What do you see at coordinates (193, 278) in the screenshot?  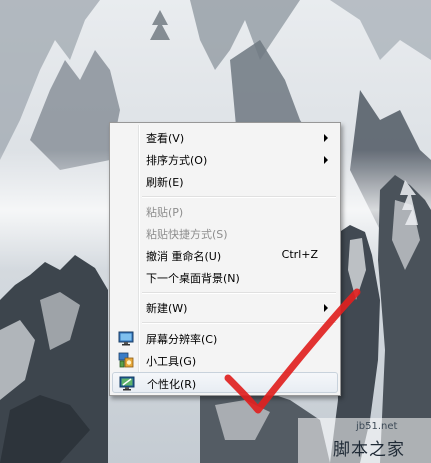 I see `menu-item-next-background-label: 下一个桌面背景(N)` at bounding box center [193, 278].